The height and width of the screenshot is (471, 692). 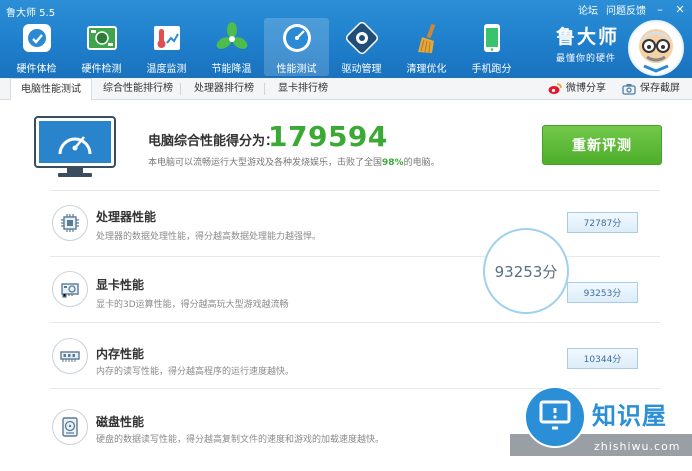 What do you see at coordinates (586, 59) in the screenshot?
I see `brand-slogan: 最懂你的硬件` at bounding box center [586, 59].